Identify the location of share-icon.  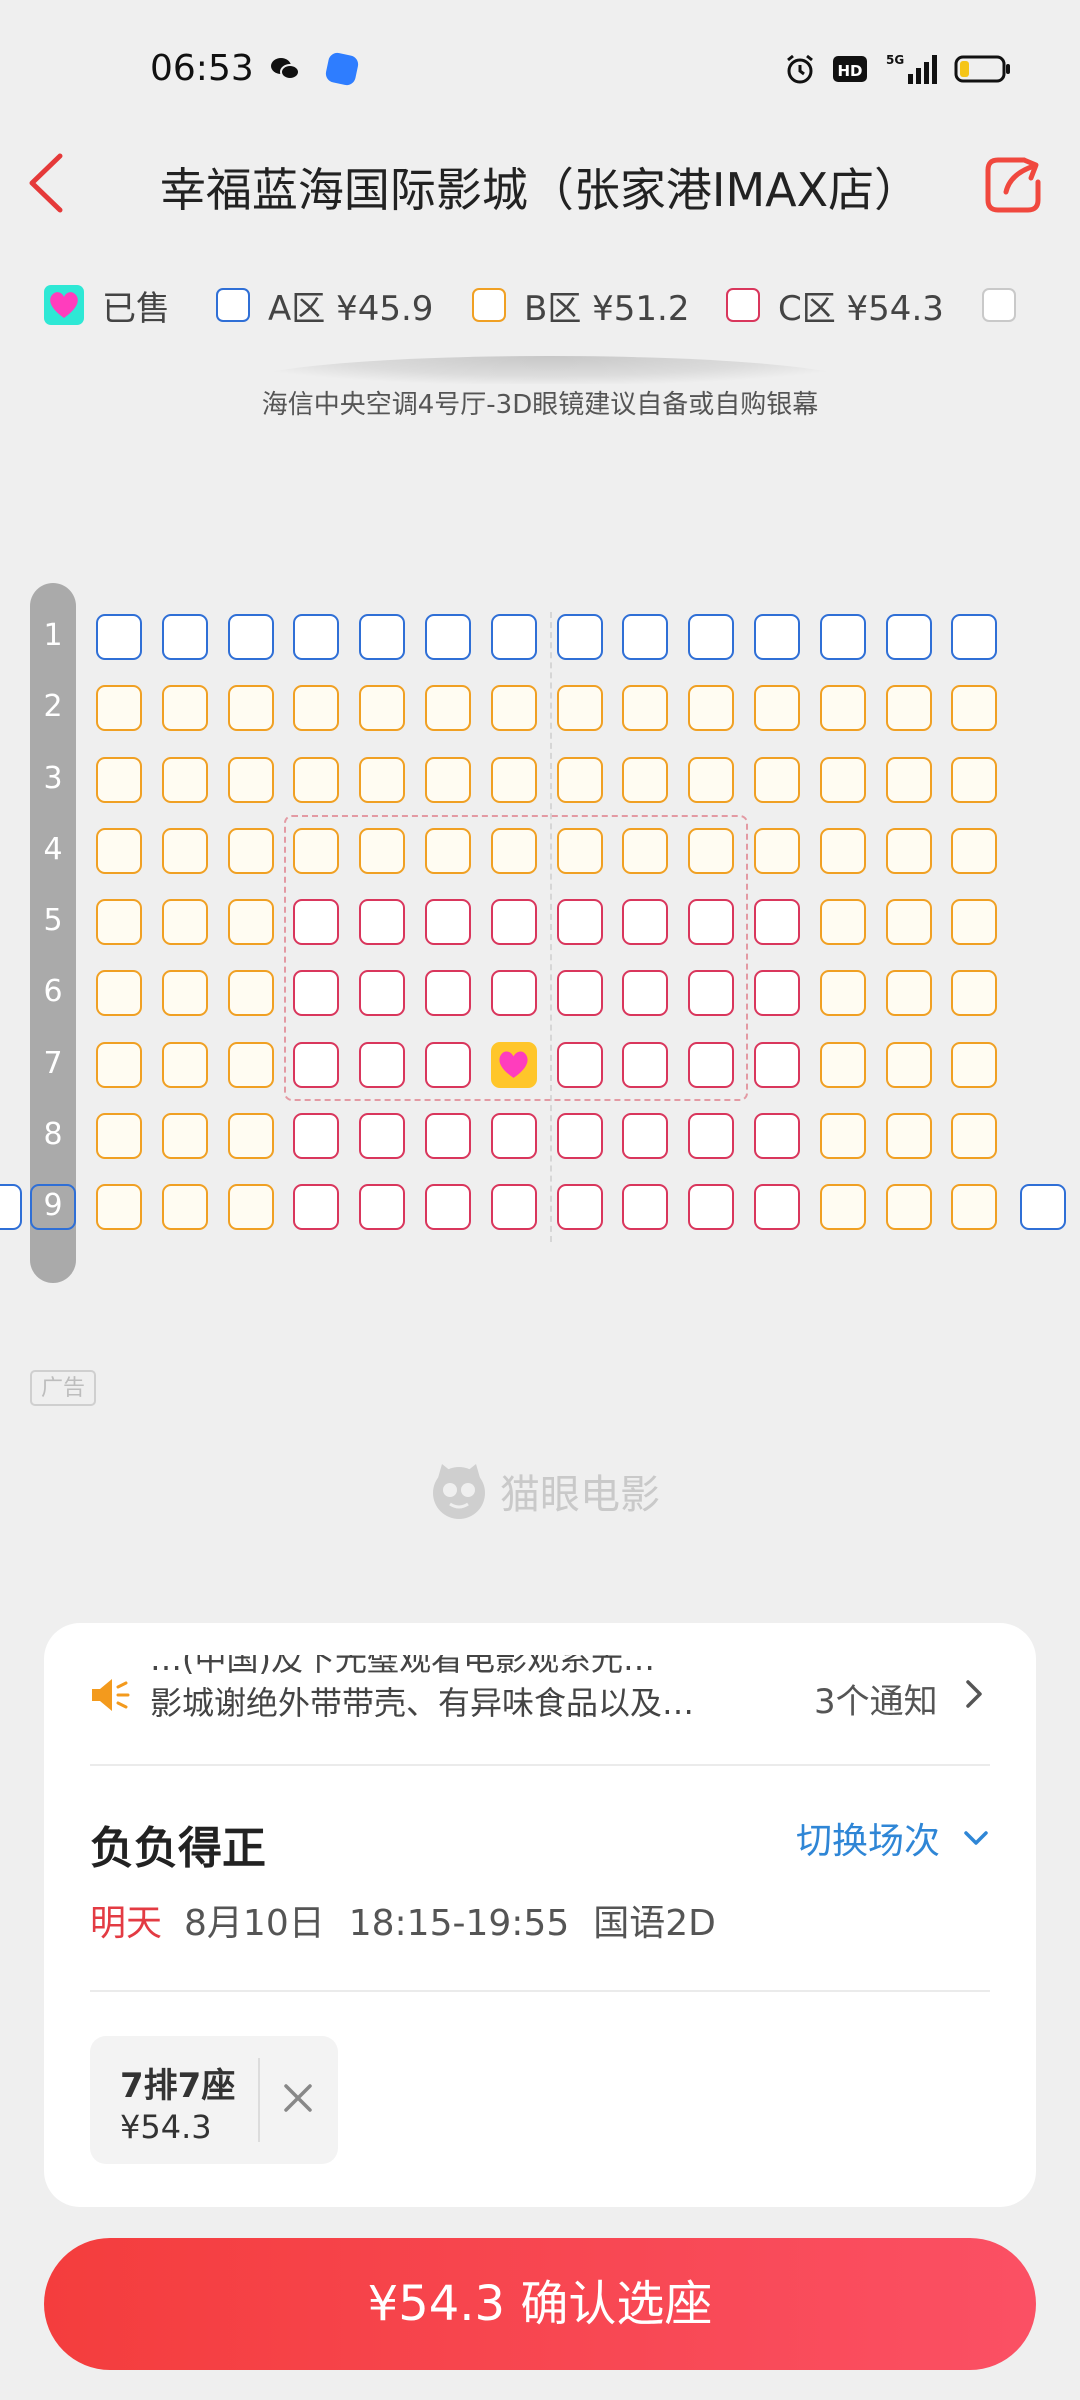
(1013, 185).